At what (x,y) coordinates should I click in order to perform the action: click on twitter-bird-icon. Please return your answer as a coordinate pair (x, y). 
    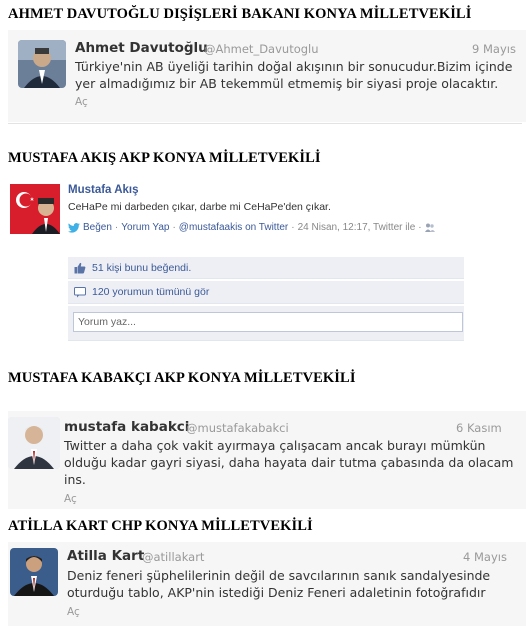
    Looking at the image, I should click on (74, 227).